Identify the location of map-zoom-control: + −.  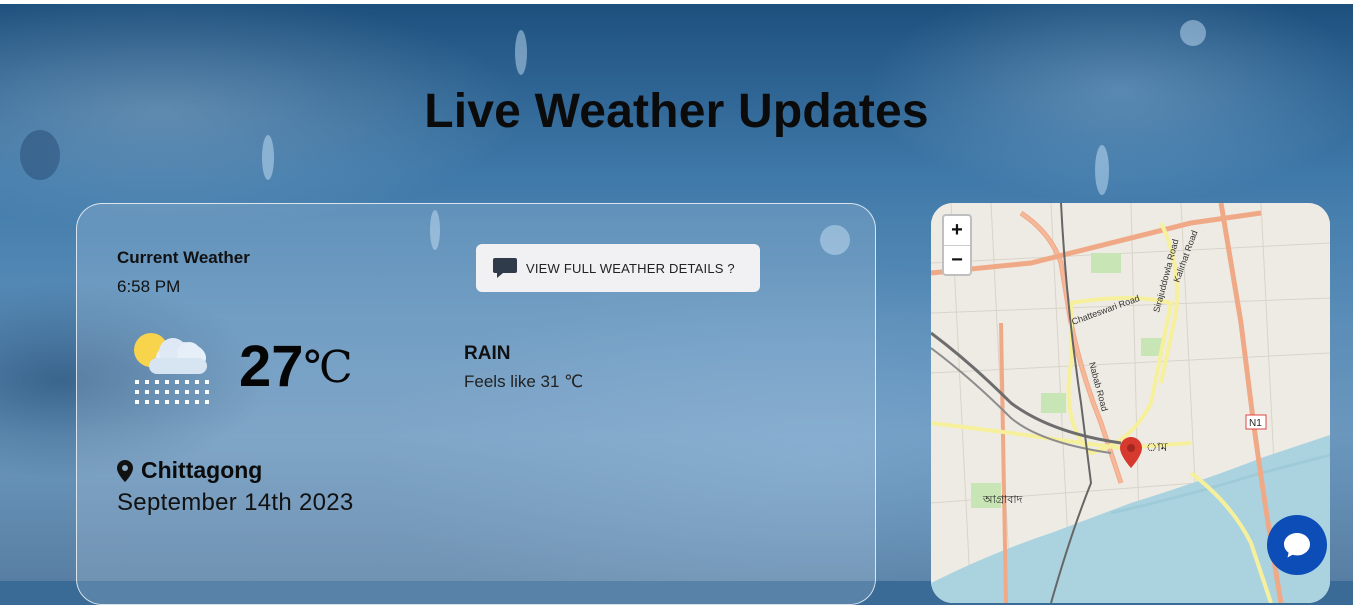
(957, 245).